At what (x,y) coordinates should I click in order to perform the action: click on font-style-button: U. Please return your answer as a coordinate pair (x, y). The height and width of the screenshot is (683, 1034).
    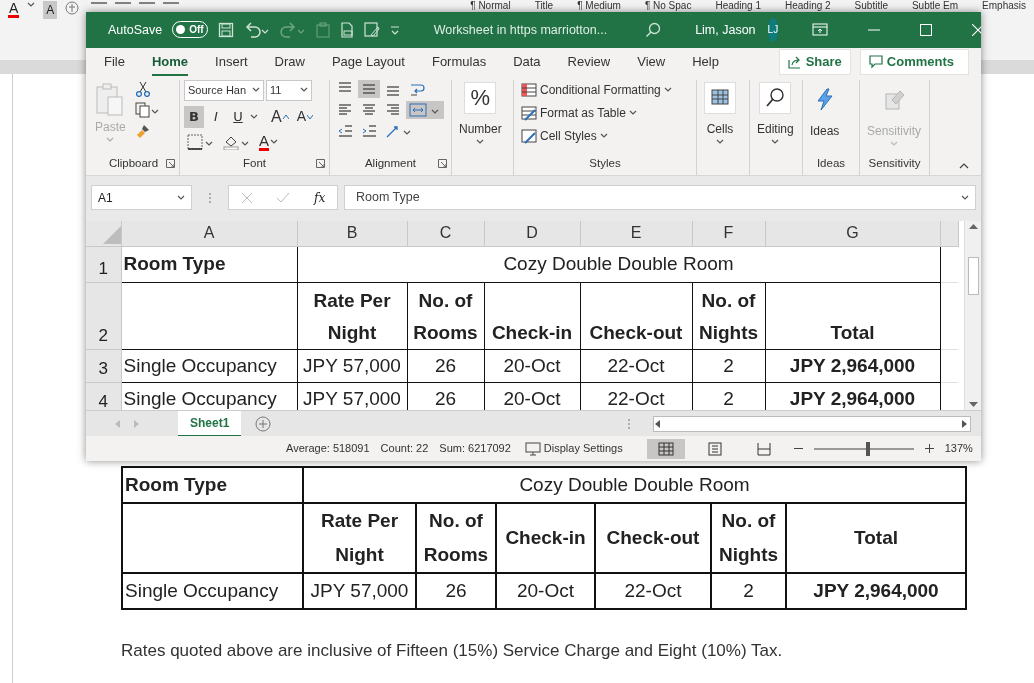
    Looking at the image, I should click on (238, 117).